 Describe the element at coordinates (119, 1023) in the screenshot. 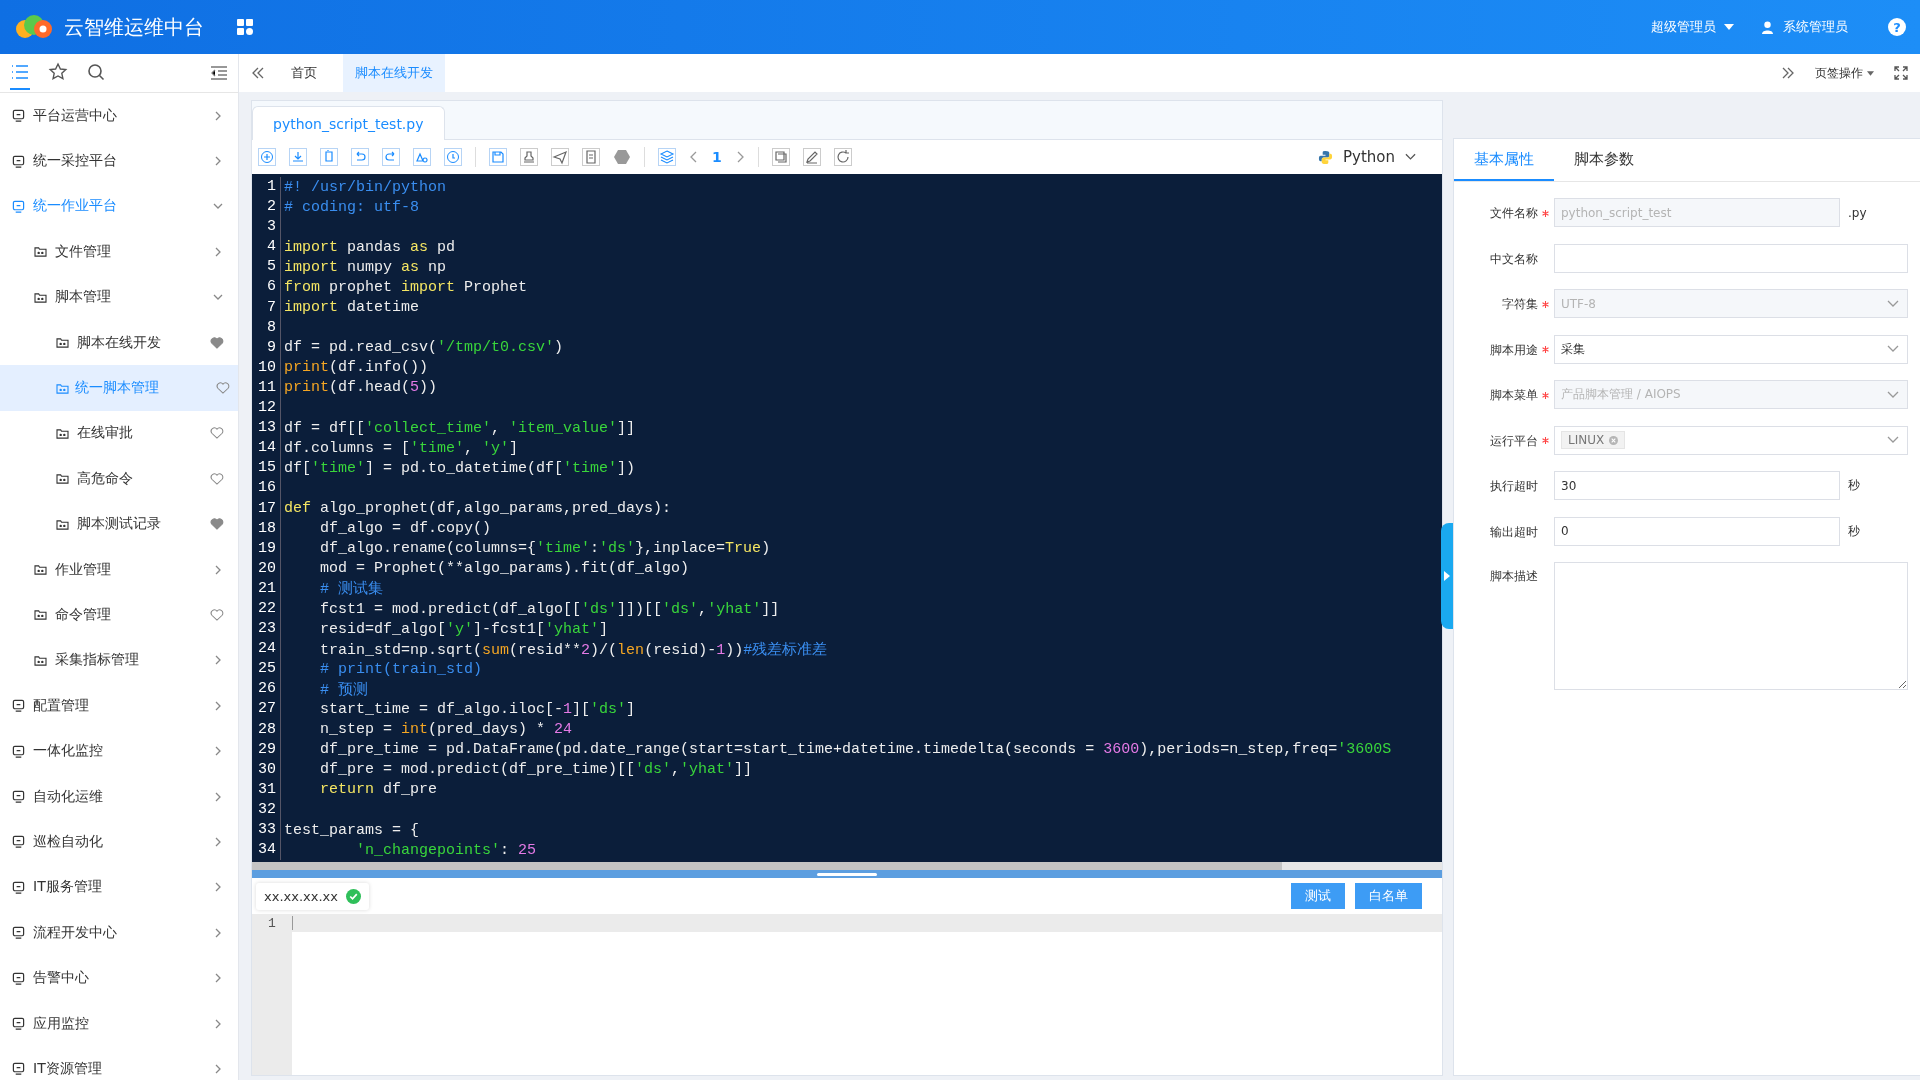

I see `menu-item: 应用监控` at that location.